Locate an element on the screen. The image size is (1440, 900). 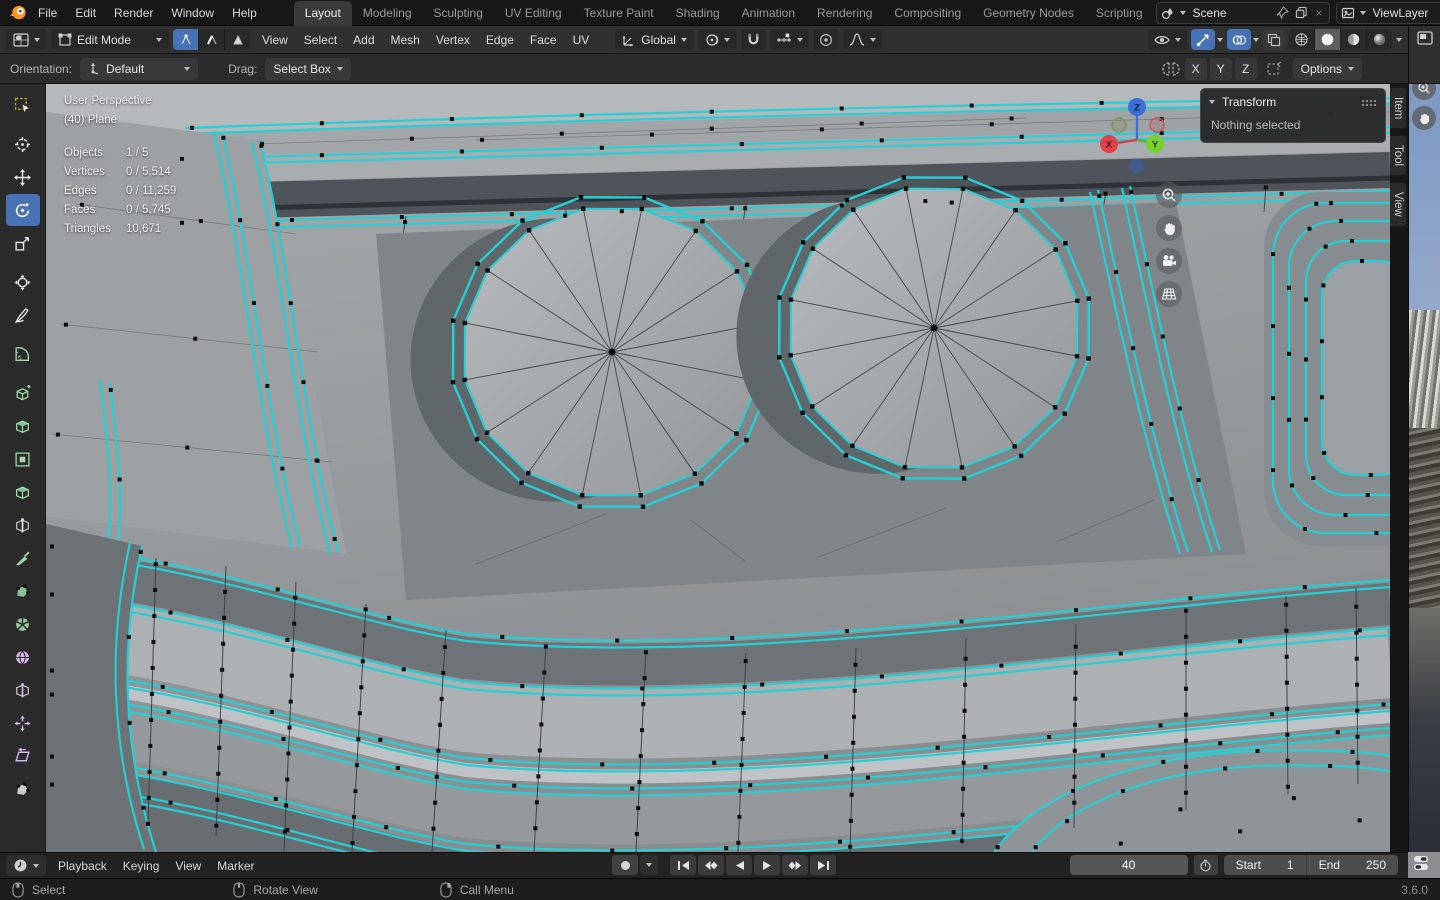
jump-to-end-button is located at coordinates (823, 865).